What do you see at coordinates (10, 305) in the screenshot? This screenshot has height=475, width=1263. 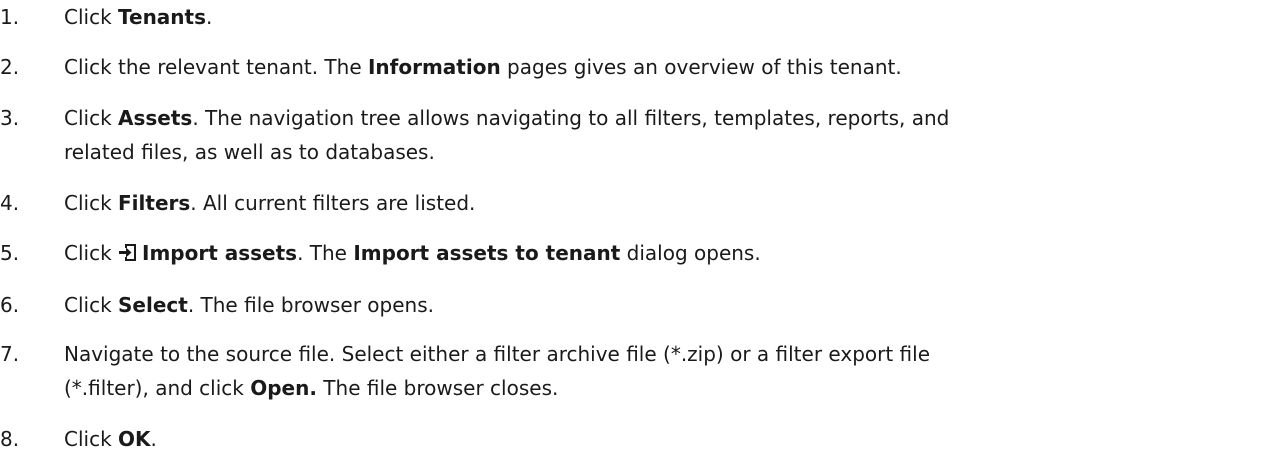 I see `step-number: 6.` at bounding box center [10, 305].